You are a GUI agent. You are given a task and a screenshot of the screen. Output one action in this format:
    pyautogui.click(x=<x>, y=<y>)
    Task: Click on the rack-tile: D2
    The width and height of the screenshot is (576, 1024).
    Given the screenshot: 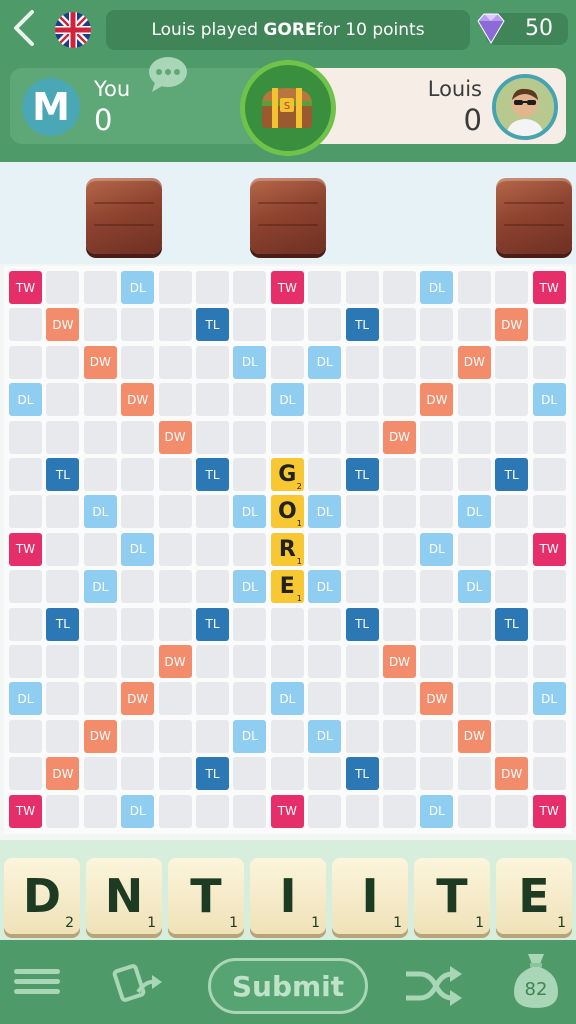 What is the action you would take?
    pyautogui.click(x=42, y=896)
    